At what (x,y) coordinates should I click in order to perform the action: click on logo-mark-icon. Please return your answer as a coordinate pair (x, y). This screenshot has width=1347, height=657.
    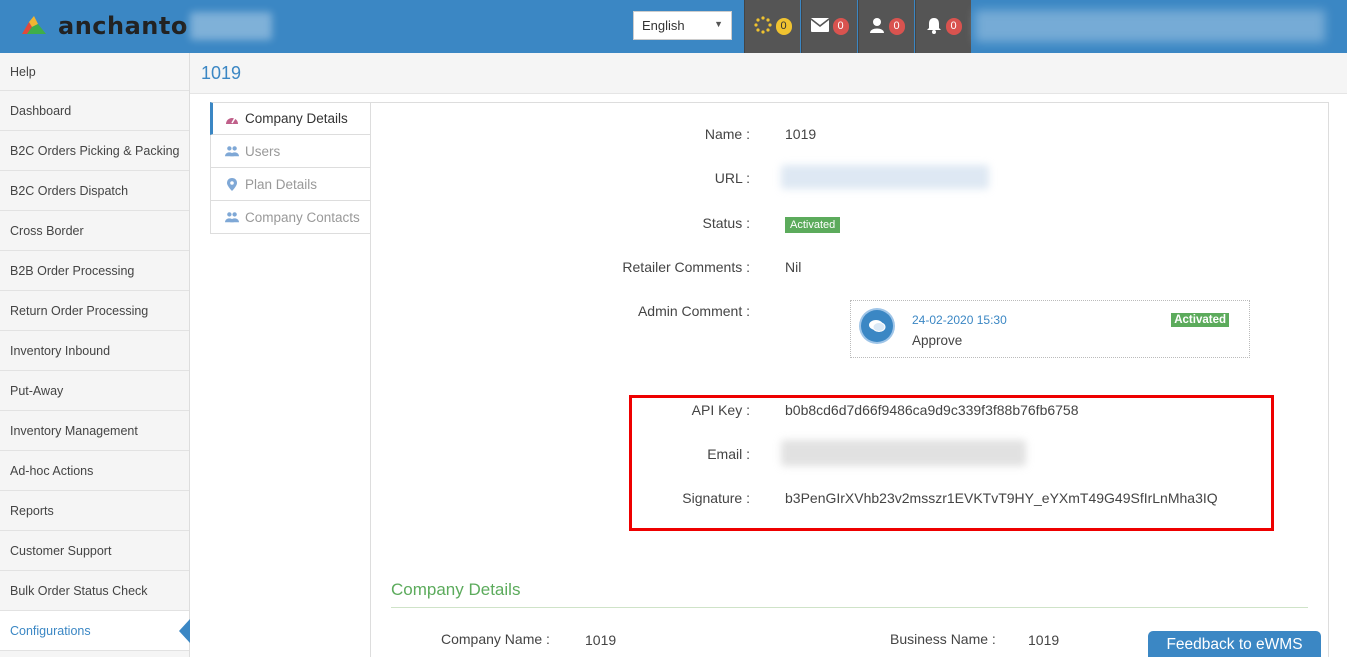
    Looking at the image, I should click on (34, 26).